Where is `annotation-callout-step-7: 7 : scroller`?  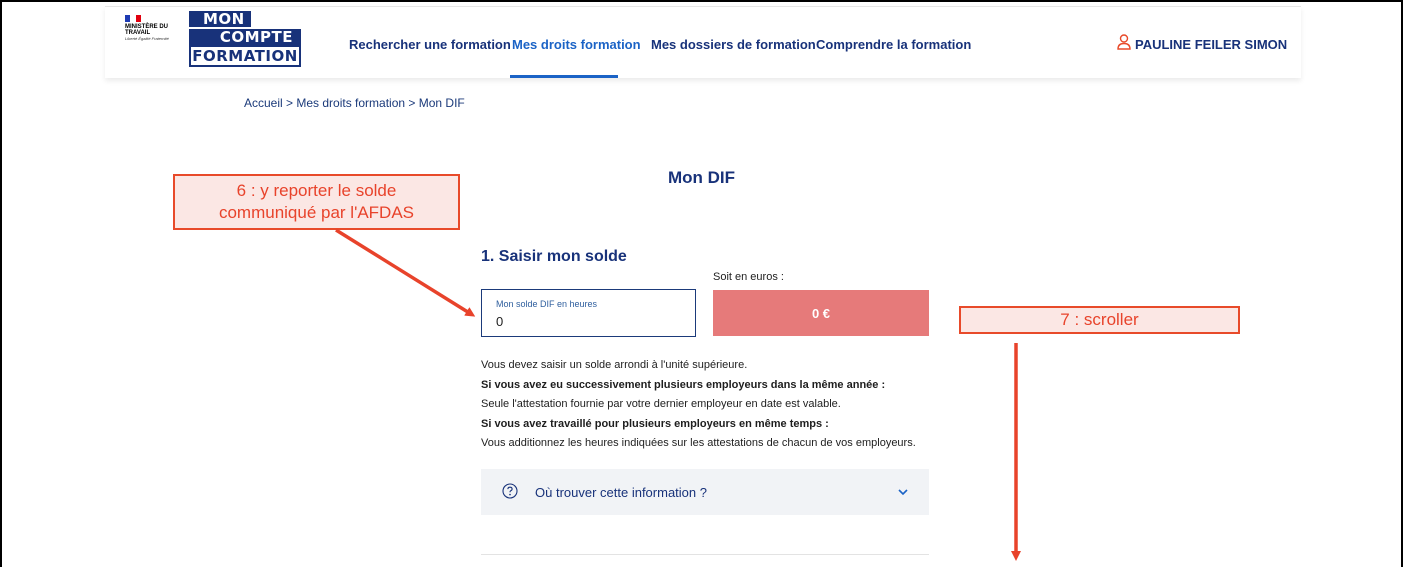
annotation-callout-step-7: 7 : scroller is located at coordinates (1099, 320).